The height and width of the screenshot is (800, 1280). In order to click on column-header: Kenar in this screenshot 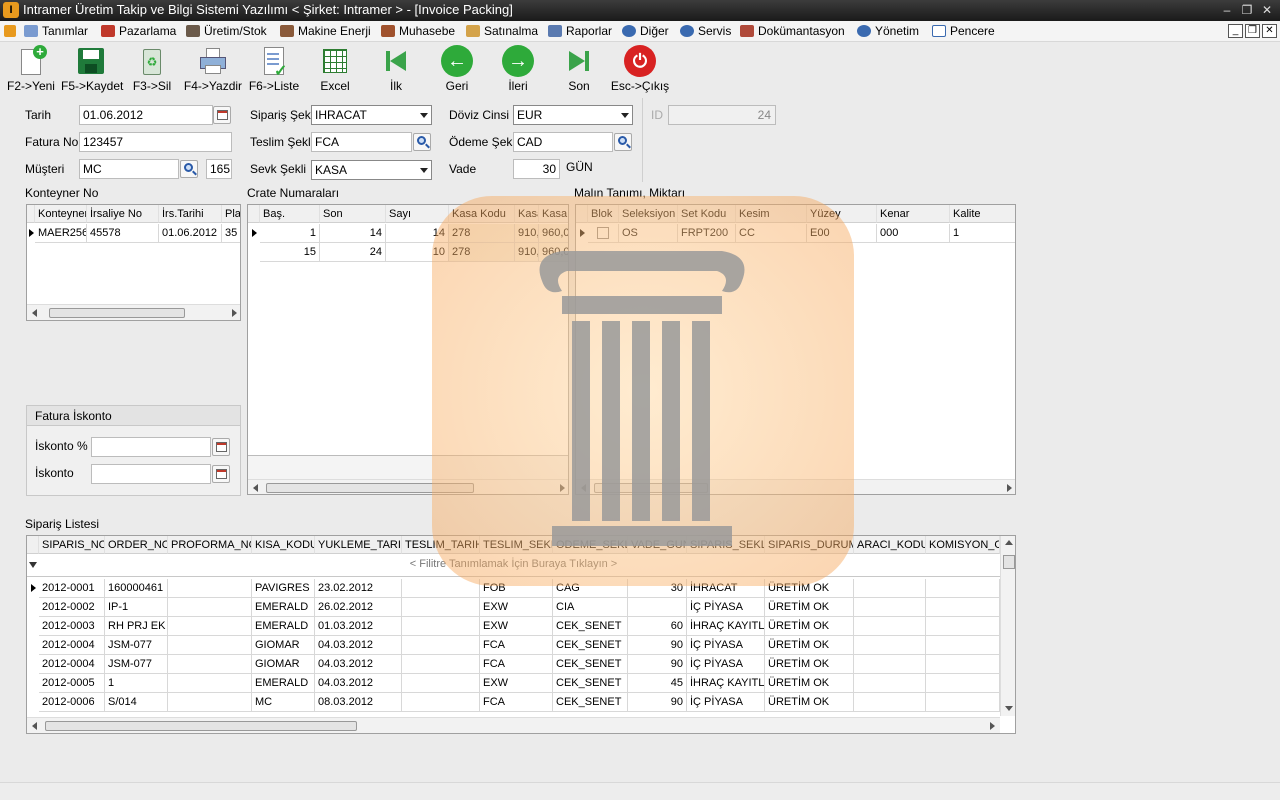, I will do `click(913, 214)`.